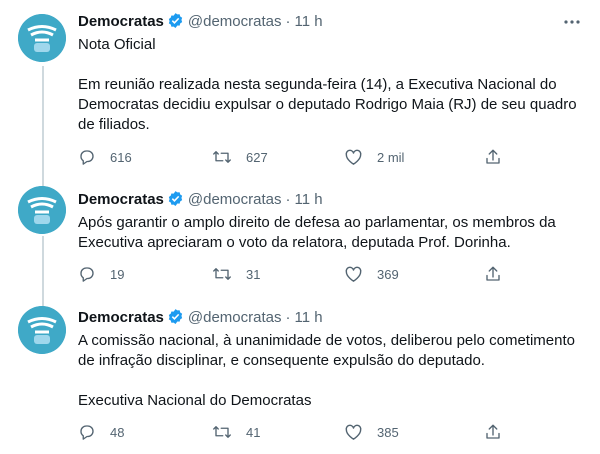  What do you see at coordinates (371, 432) in the screenshot?
I see `like-button: 385` at bounding box center [371, 432].